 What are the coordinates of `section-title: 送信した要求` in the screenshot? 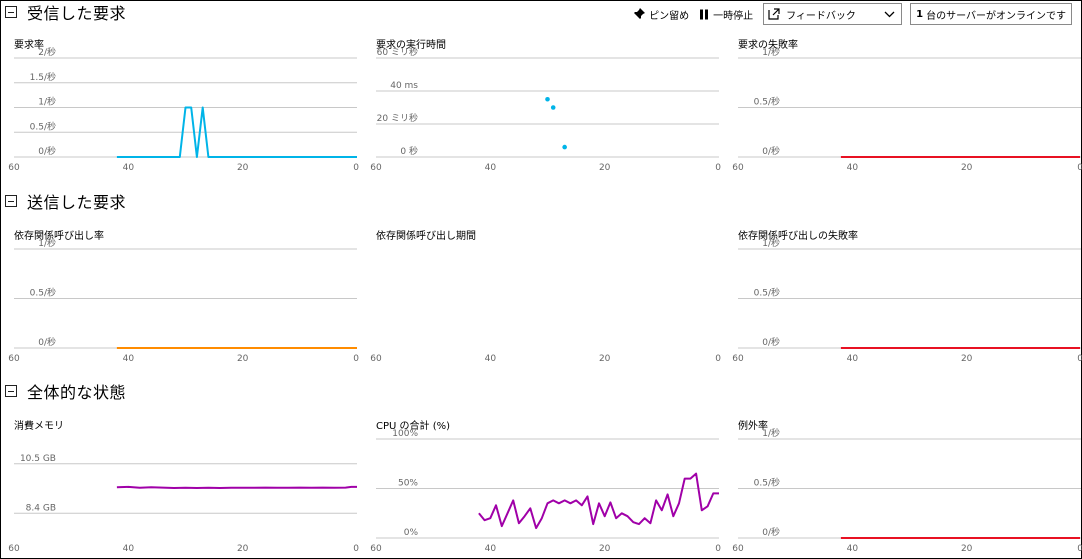 It's located at (77, 202).